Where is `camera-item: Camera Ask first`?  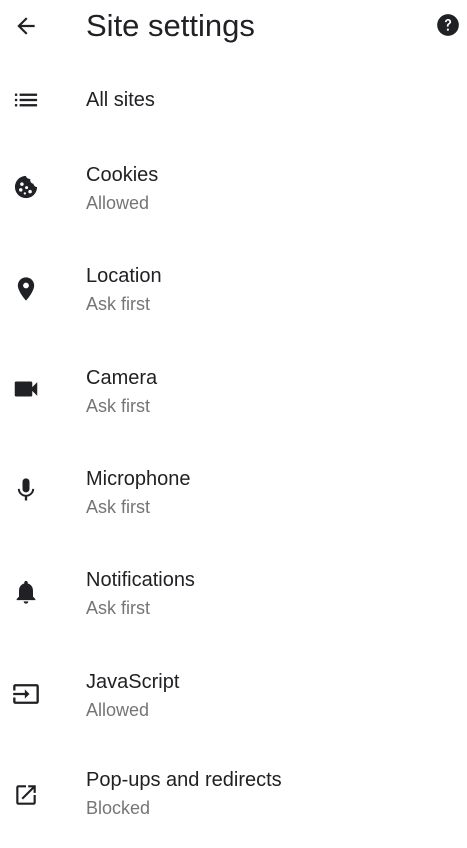 camera-item: Camera Ask first is located at coordinates (233, 403).